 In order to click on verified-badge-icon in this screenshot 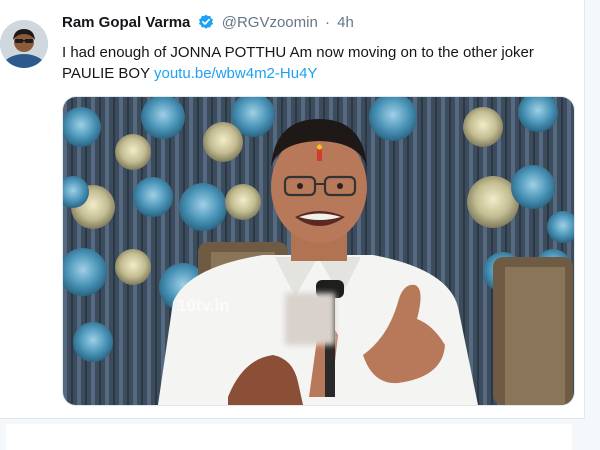, I will do `click(206, 25)`.